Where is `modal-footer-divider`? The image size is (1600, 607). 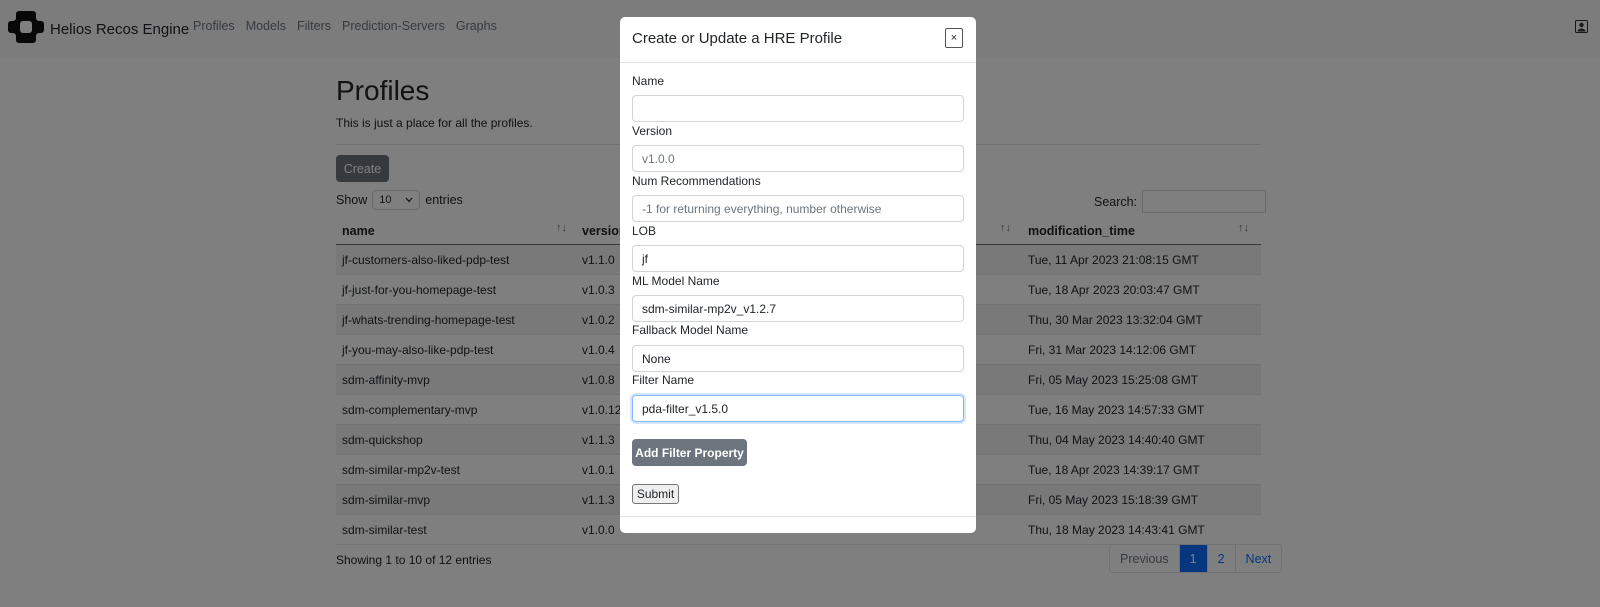
modal-footer-divider is located at coordinates (798, 516).